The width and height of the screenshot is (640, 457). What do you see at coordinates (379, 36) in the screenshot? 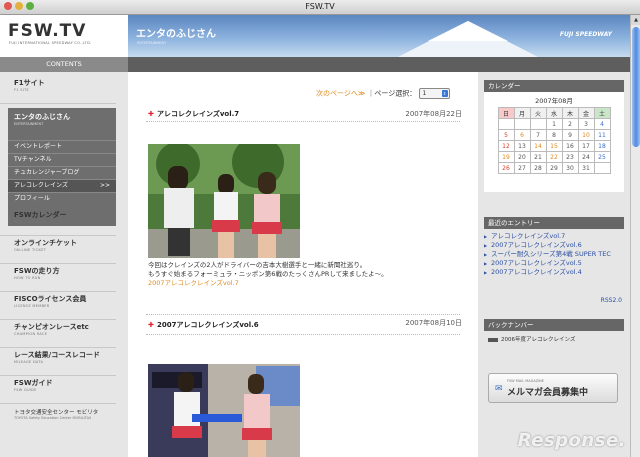
I see `header-banner: エンタのふじさん ENTERTAINMENT FUJI SPEEDWAY` at bounding box center [379, 36].